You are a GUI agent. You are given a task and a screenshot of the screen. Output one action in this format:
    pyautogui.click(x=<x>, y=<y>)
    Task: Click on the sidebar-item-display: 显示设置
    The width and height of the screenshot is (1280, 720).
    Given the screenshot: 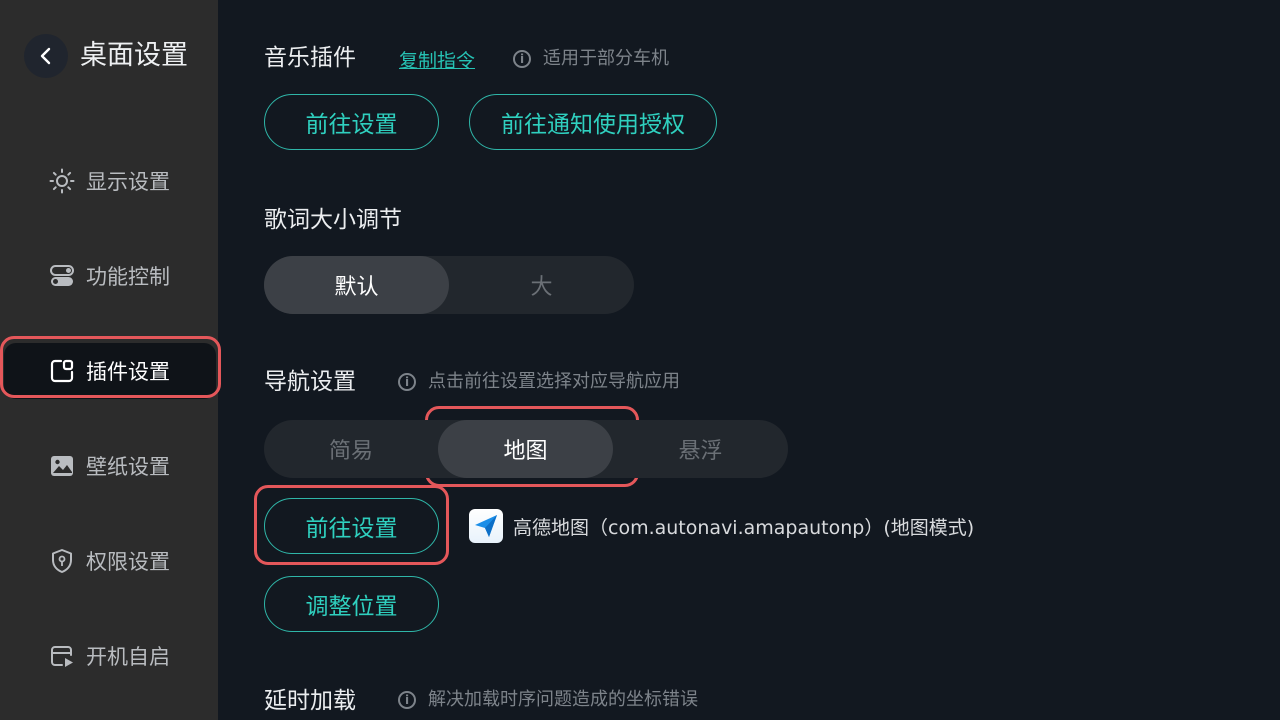 What is the action you would take?
    pyautogui.click(x=110, y=181)
    